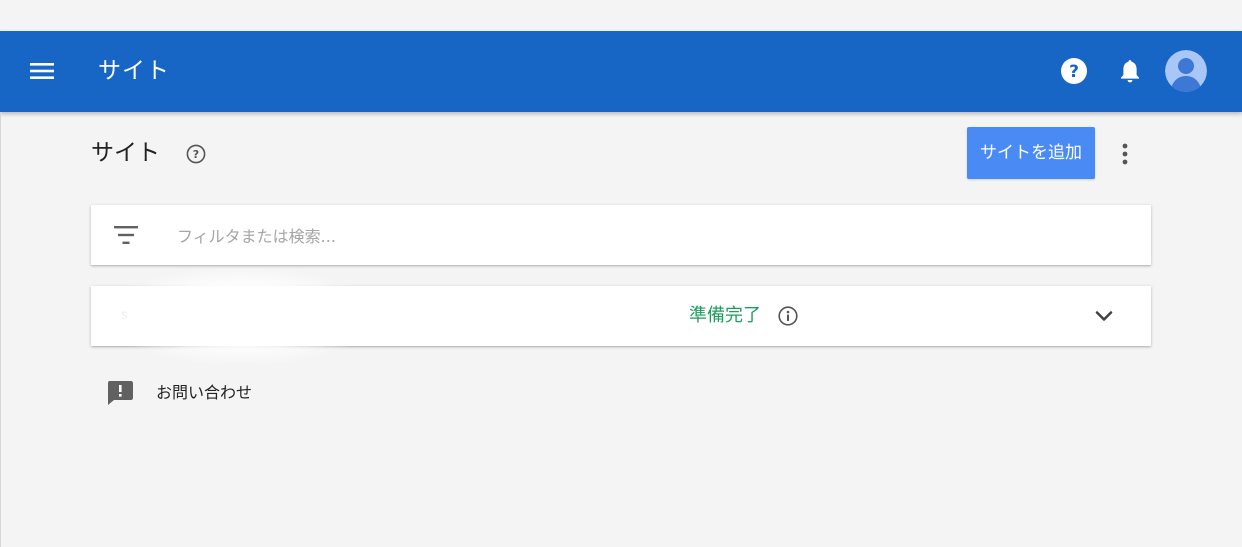 The width and height of the screenshot is (1242, 547). I want to click on account-avatar-icon, so click(1186, 71).